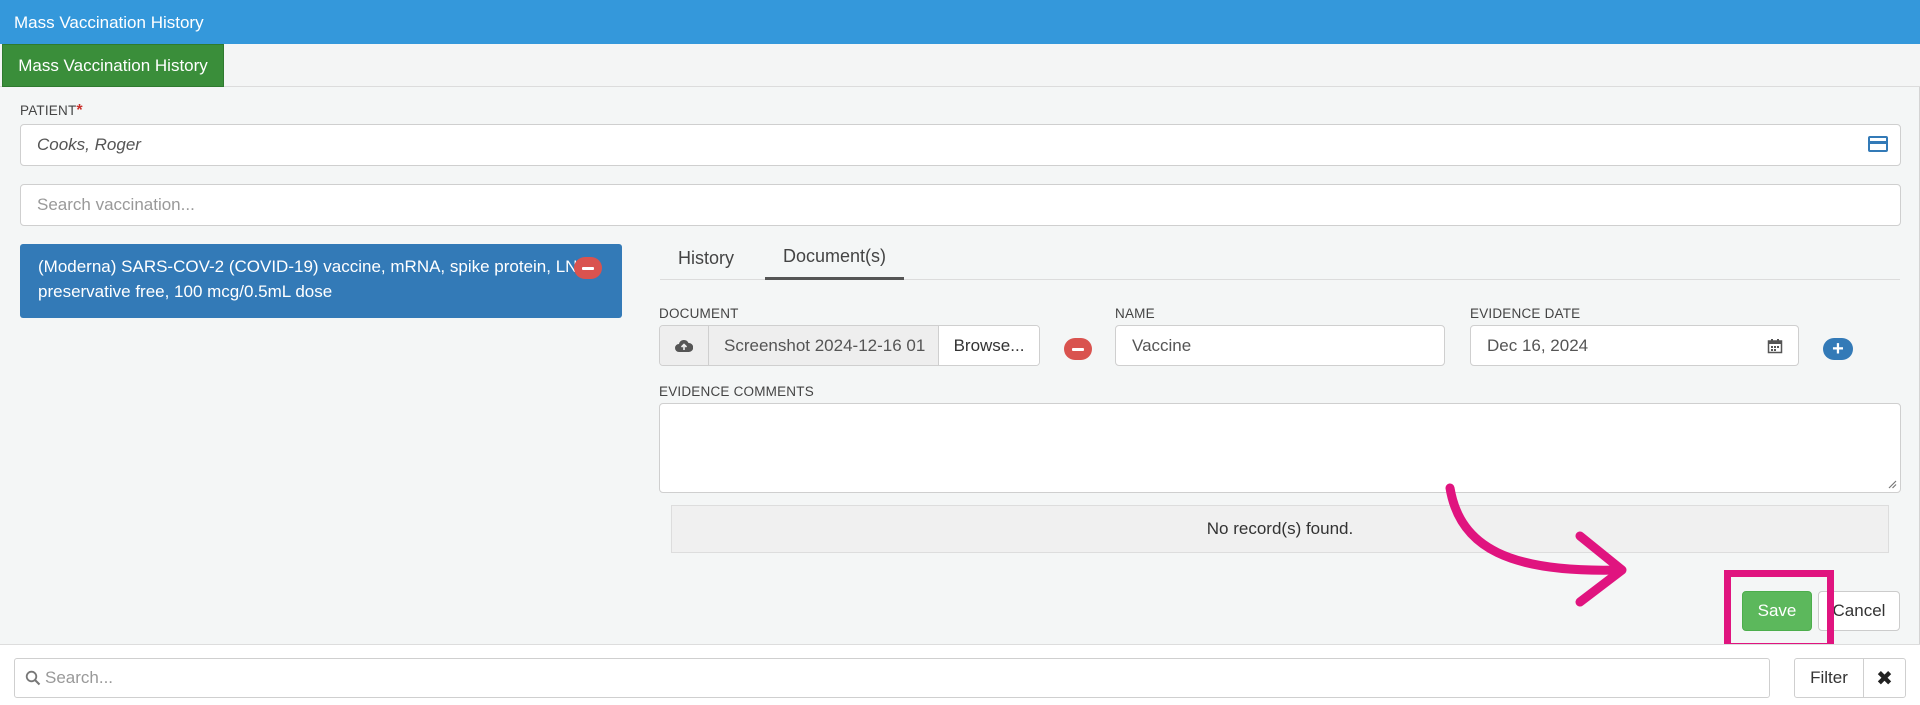 The width and height of the screenshot is (1920, 705). I want to click on name-label: NAME, so click(1135, 313).